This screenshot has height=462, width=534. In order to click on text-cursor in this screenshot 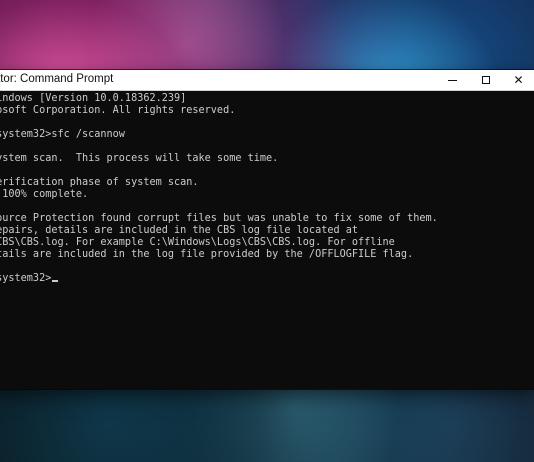, I will do `click(55, 281)`.